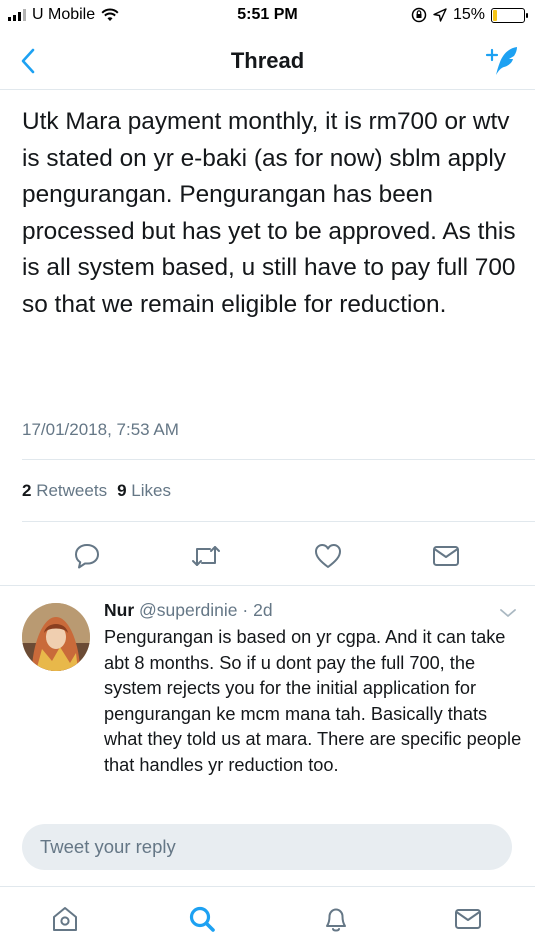 The image size is (535, 952). What do you see at coordinates (72, 490) in the screenshot?
I see `retweets-label: Retweets` at bounding box center [72, 490].